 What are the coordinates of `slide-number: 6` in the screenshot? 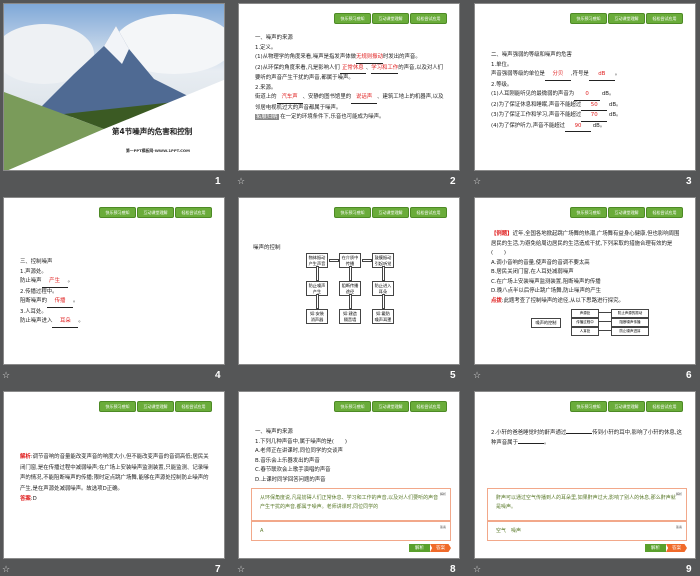 It's located at (689, 375).